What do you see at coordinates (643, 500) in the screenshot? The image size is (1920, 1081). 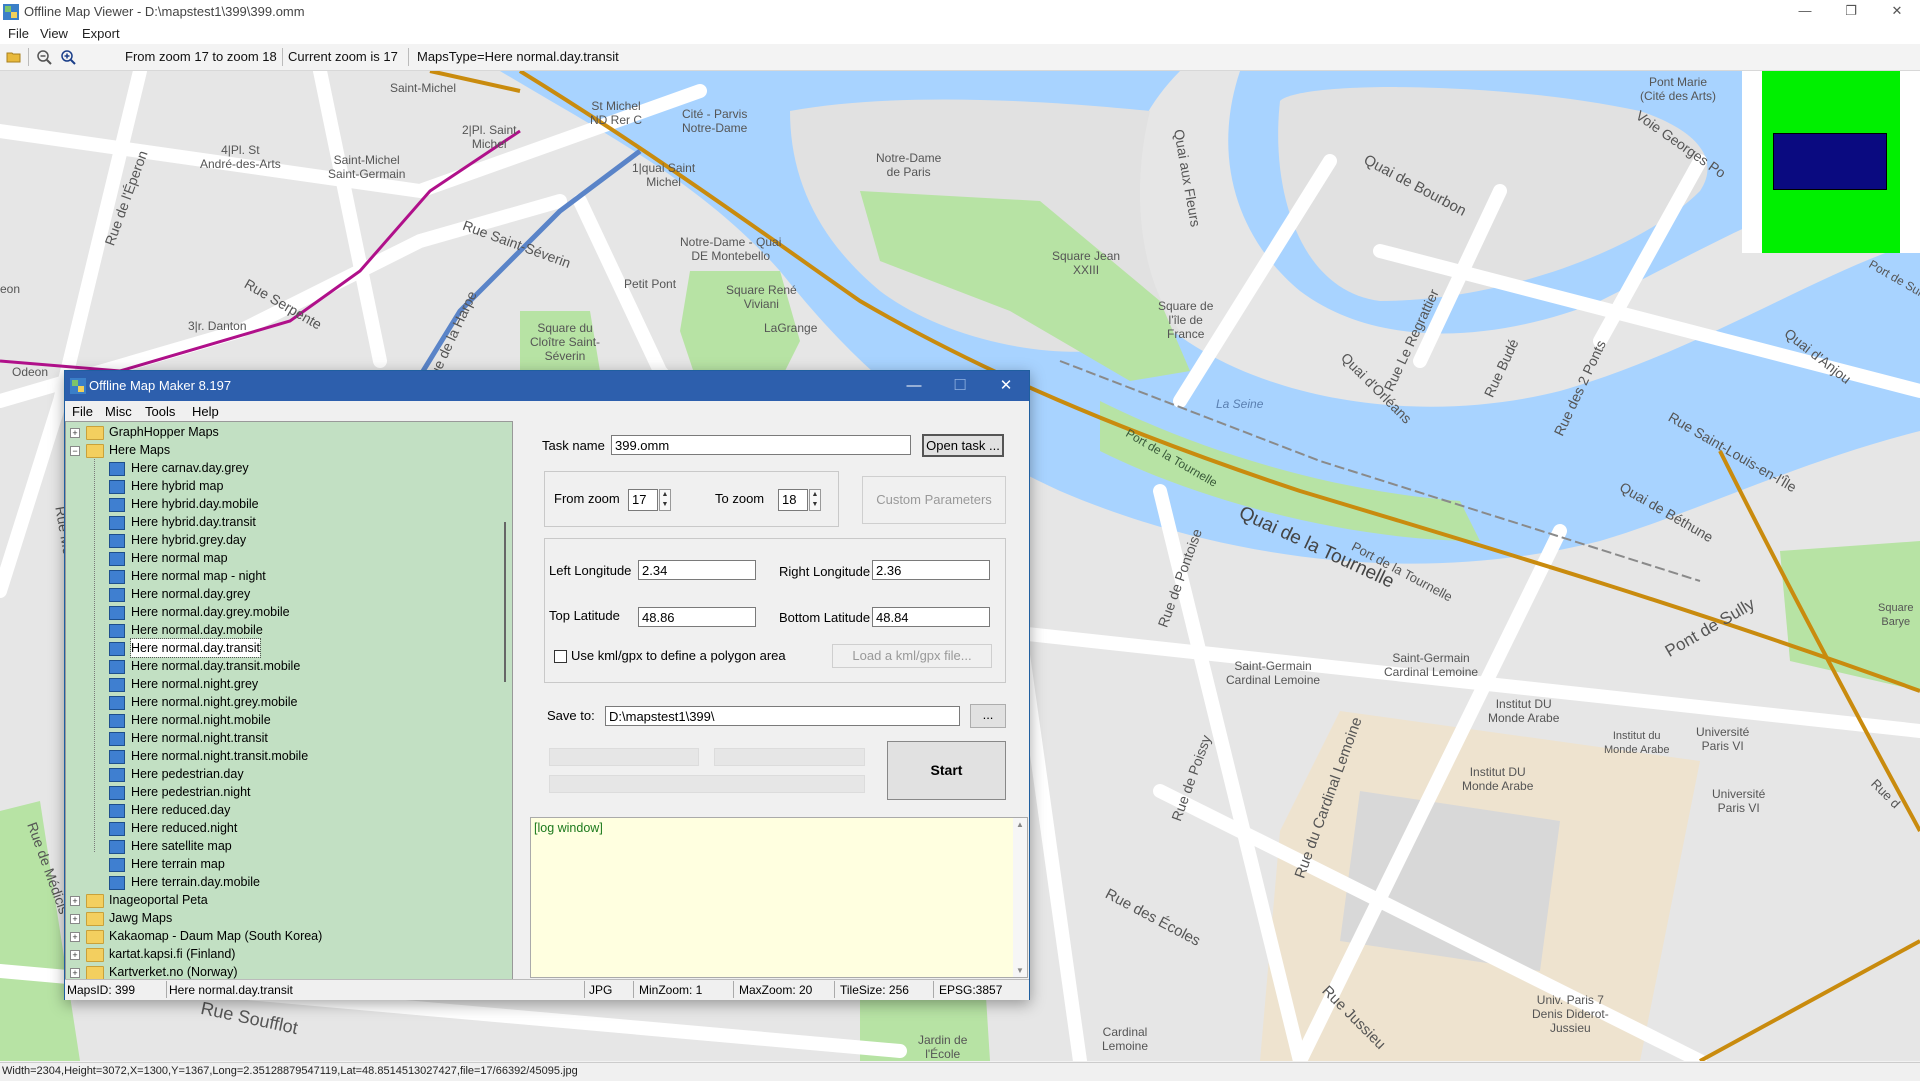 I see `from-zoom-input: 17` at bounding box center [643, 500].